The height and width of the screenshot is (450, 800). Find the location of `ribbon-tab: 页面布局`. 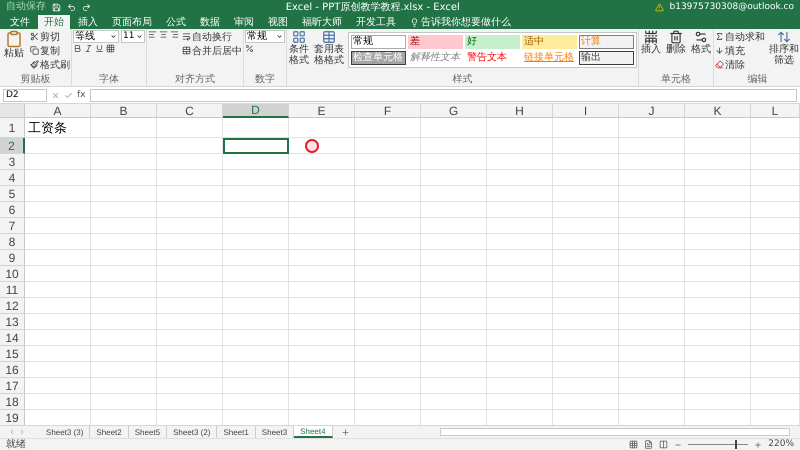

ribbon-tab: 页面布局 is located at coordinates (132, 22).